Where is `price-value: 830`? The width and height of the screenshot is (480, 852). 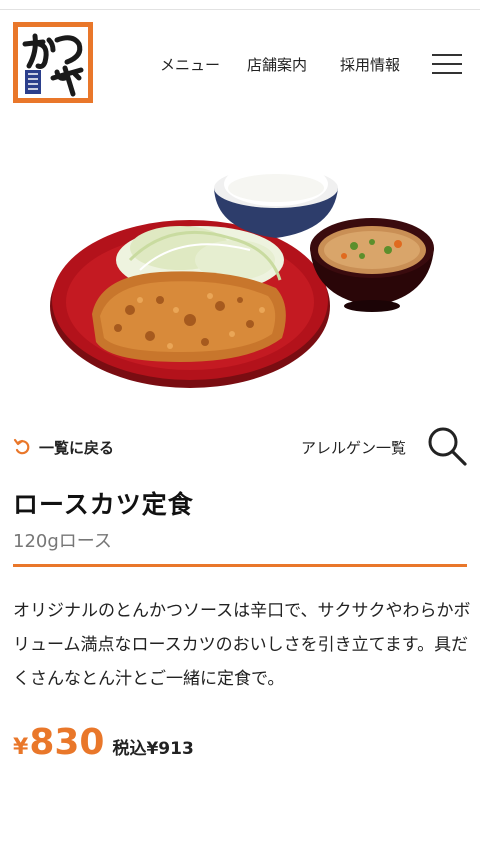
price-value: 830 is located at coordinates (67, 742).